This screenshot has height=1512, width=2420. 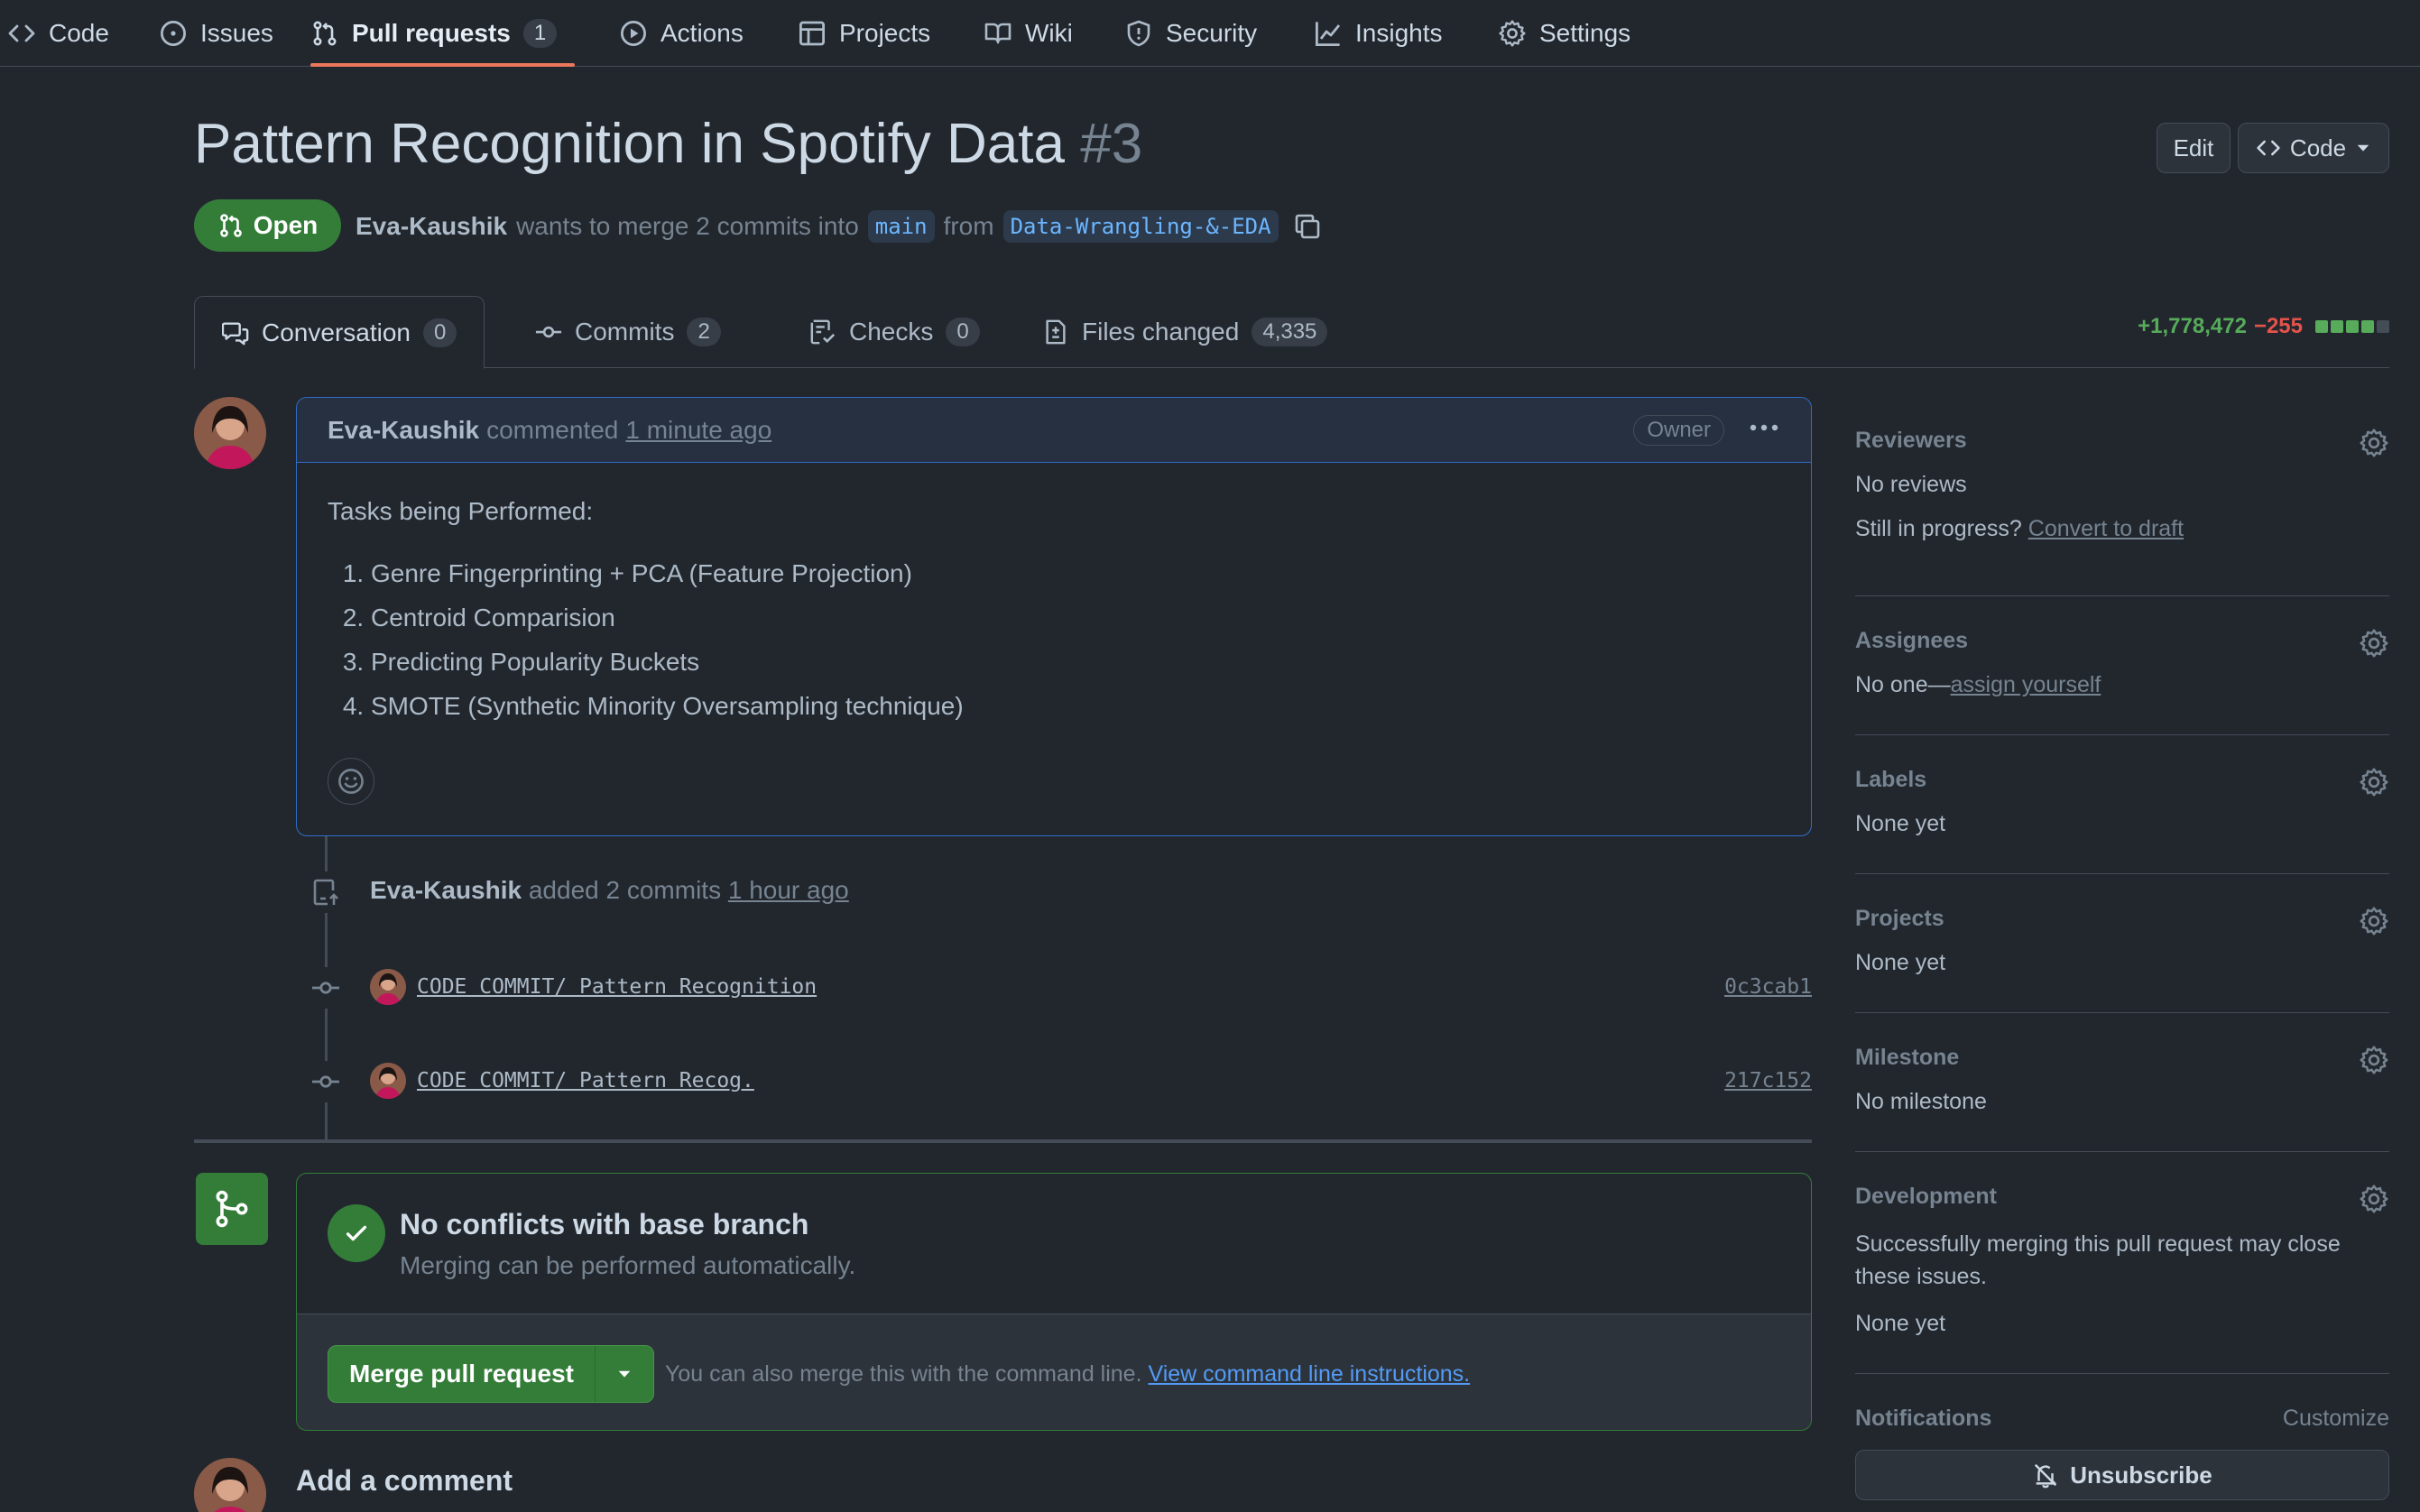 What do you see at coordinates (1212, 33) in the screenshot?
I see `nav-security-label: Security` at bounding box center [1212, 33].